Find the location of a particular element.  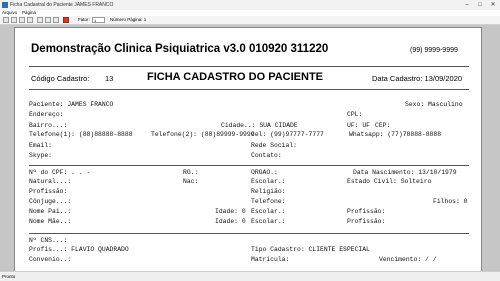

field-10-3: Escolar.: is located at coordinates (268, 211).